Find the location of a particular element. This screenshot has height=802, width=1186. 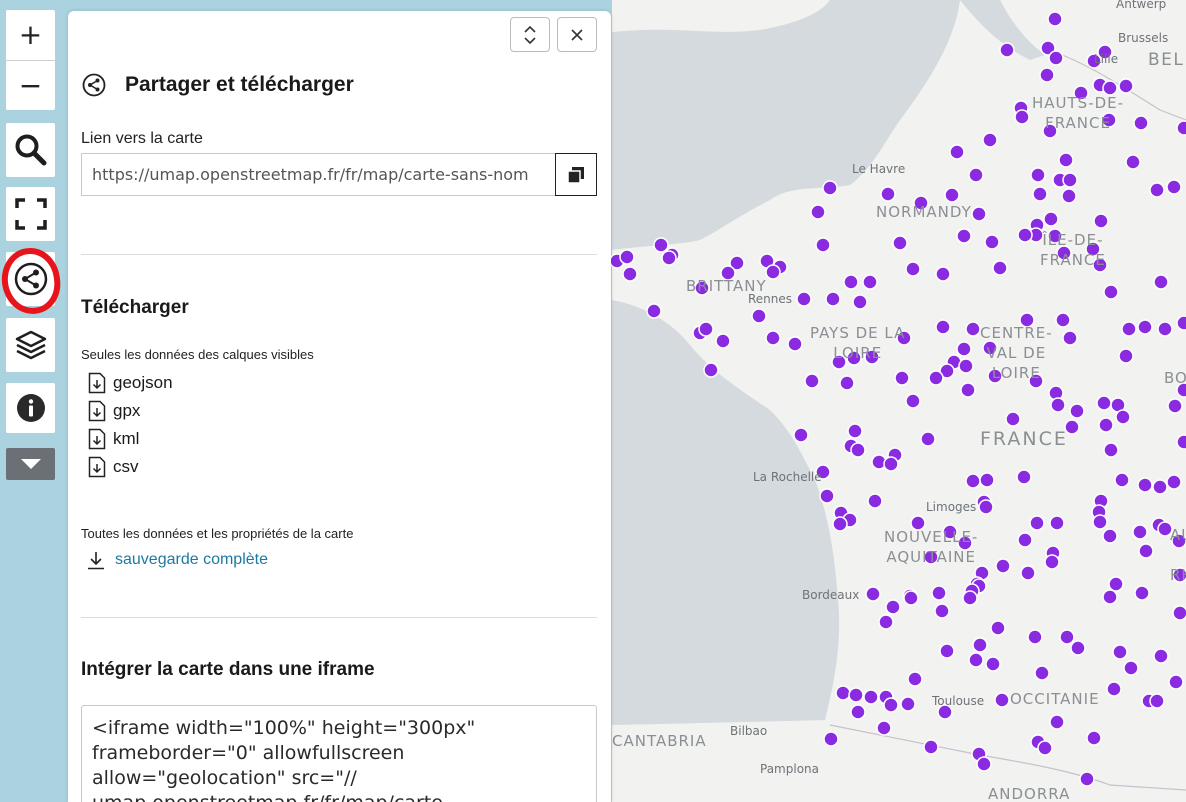

download-geojson-link: geojson is located at coordinates (130, 383).